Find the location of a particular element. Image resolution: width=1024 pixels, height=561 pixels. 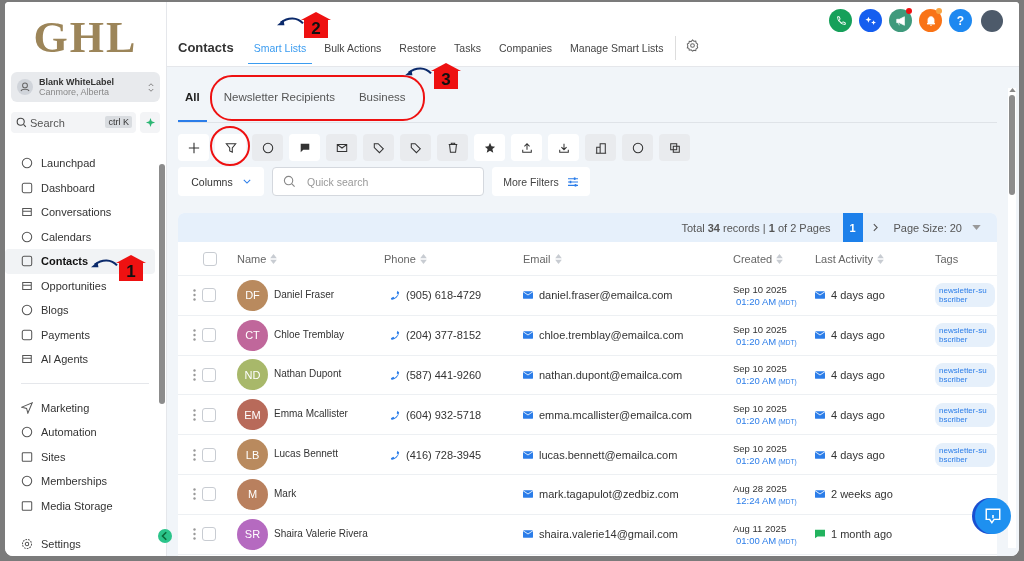

megaphone-button is located at coordinates (900, 20).